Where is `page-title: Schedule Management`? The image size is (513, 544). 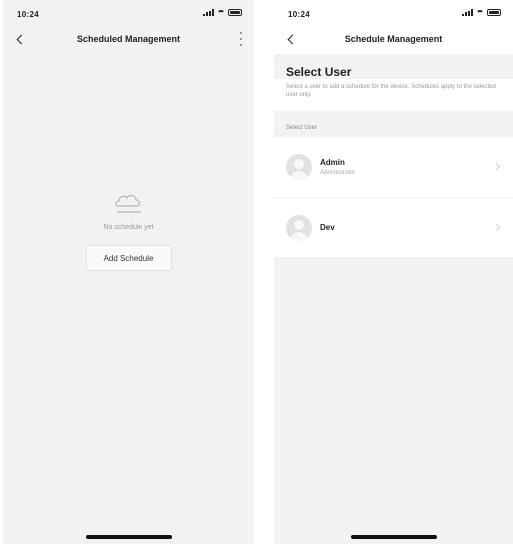
page-title: Schedule Management is located at coordinates (393, 39).